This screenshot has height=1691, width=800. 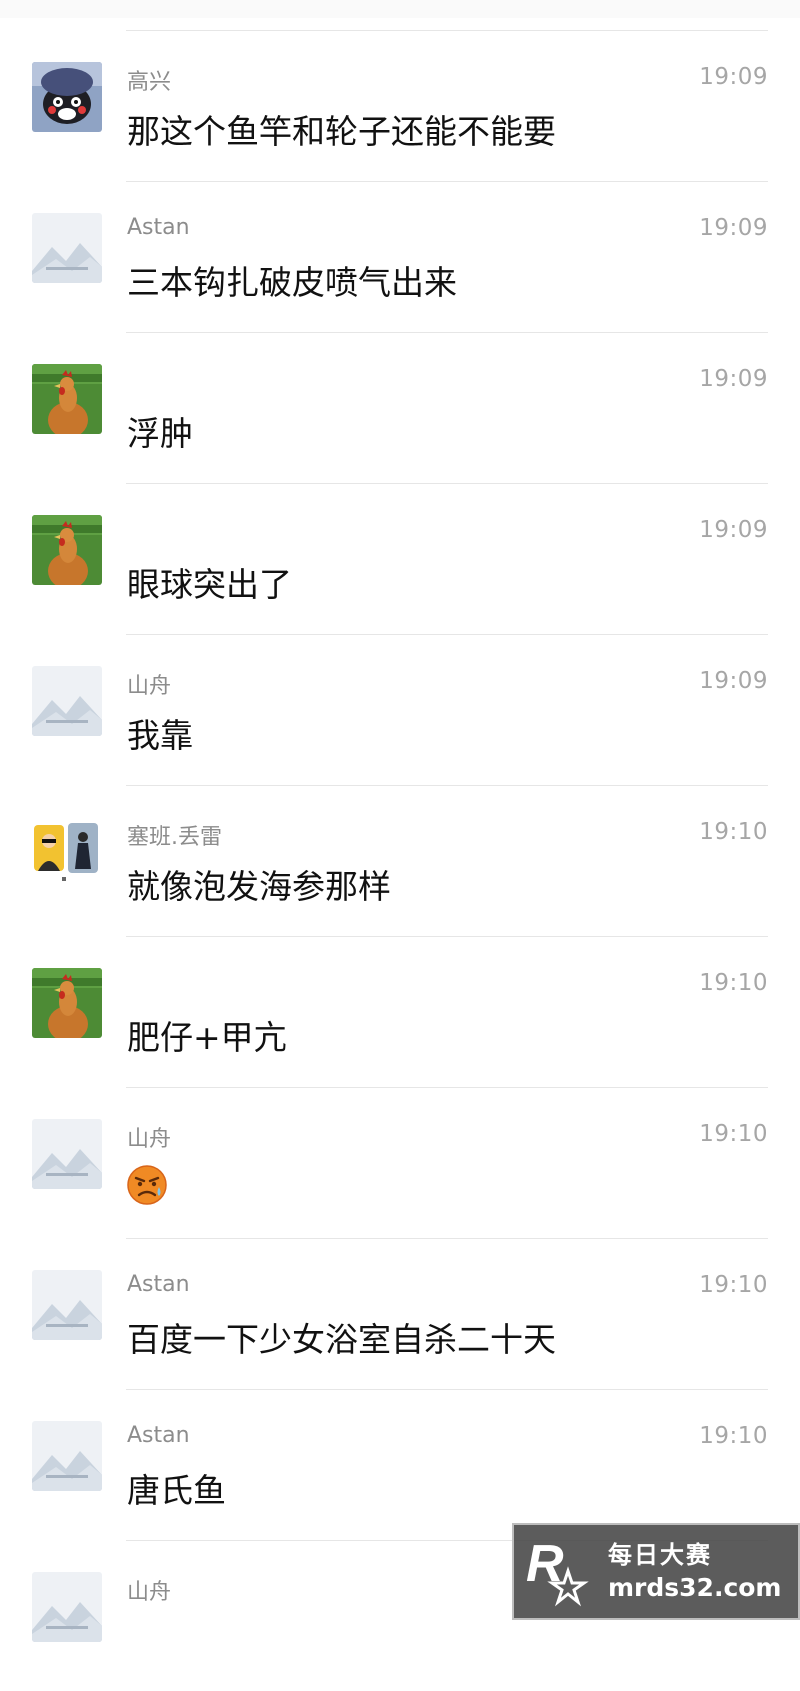 What do you see at coordinates (67, 852) in the screenshot?
I see `group-avatar` at bounding box center [67, 852].